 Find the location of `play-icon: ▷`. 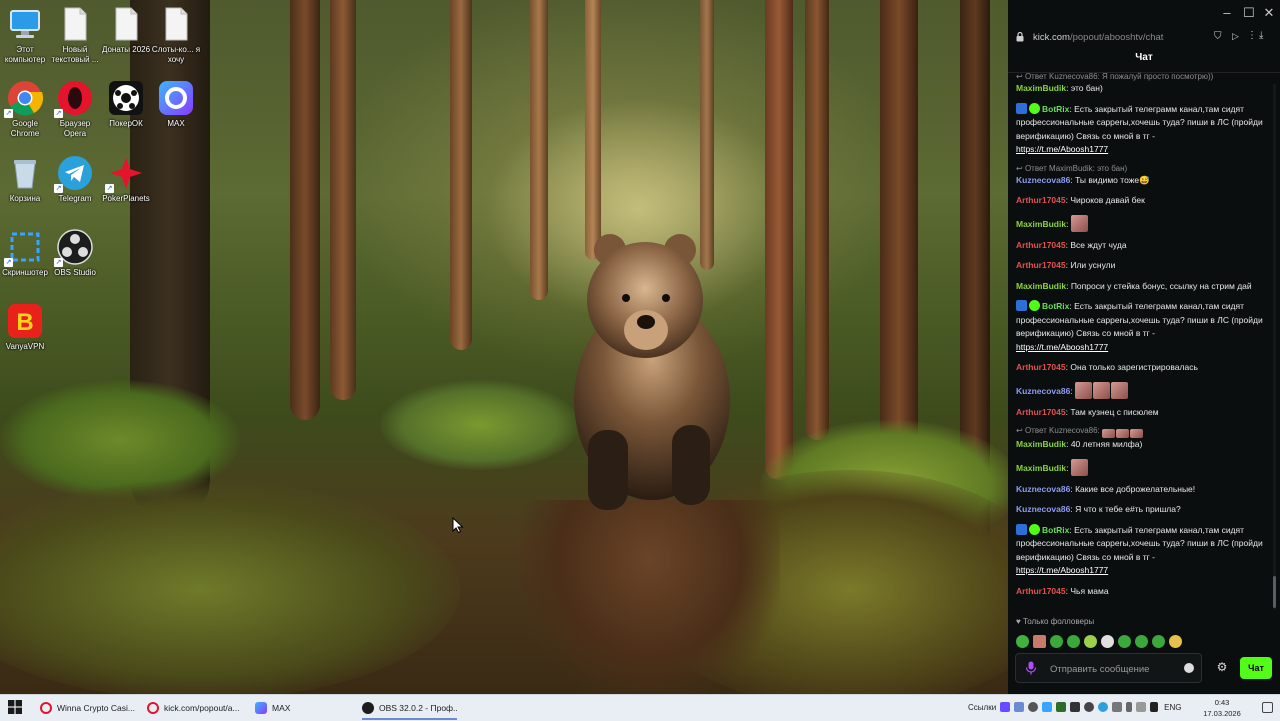

play-icon: ▷ is located at coordinates (1235, 36).